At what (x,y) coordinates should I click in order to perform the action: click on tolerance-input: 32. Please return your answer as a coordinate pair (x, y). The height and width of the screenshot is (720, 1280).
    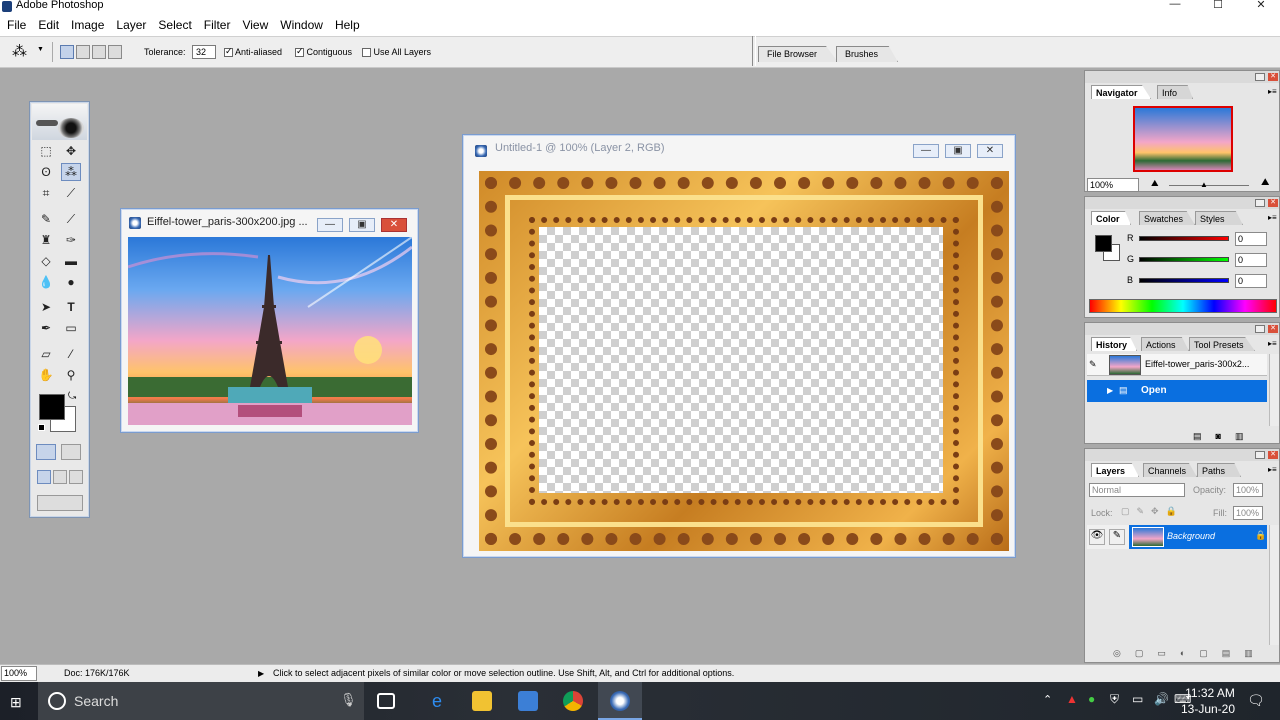
    Looking at the image, I should click on (204, 52).